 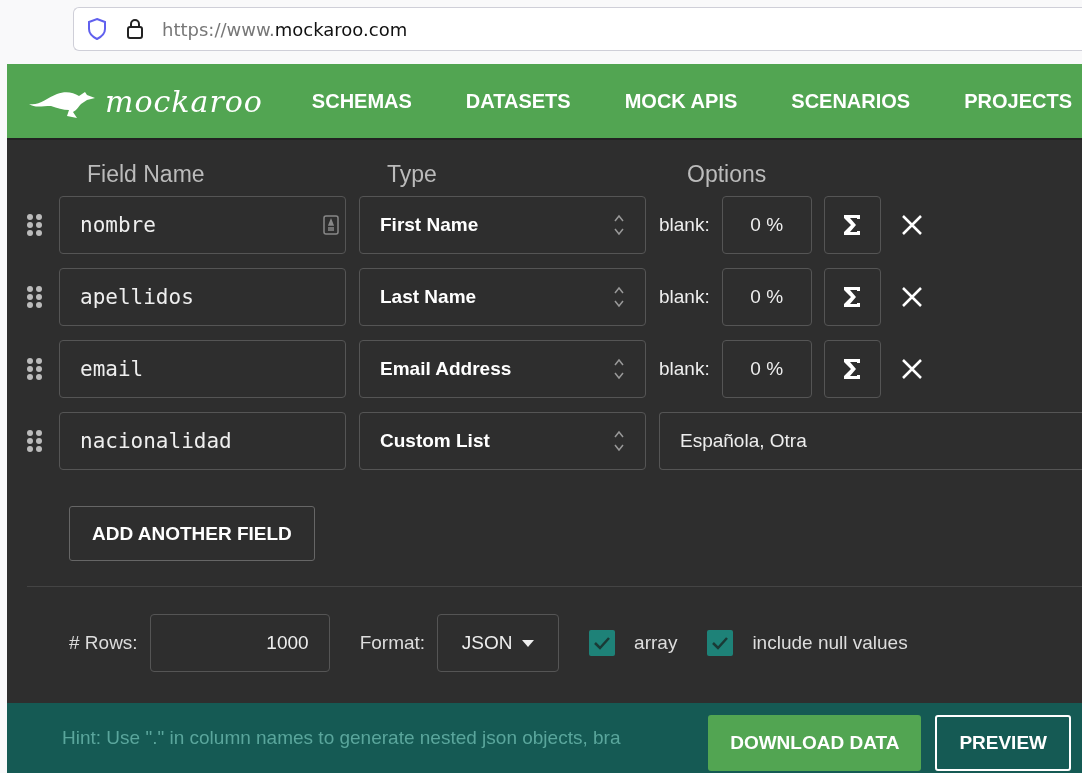 What do you see at coordinates (331, 225) in the screenshot?
I see `contact-card-icon` at bounding box center [331, 225].